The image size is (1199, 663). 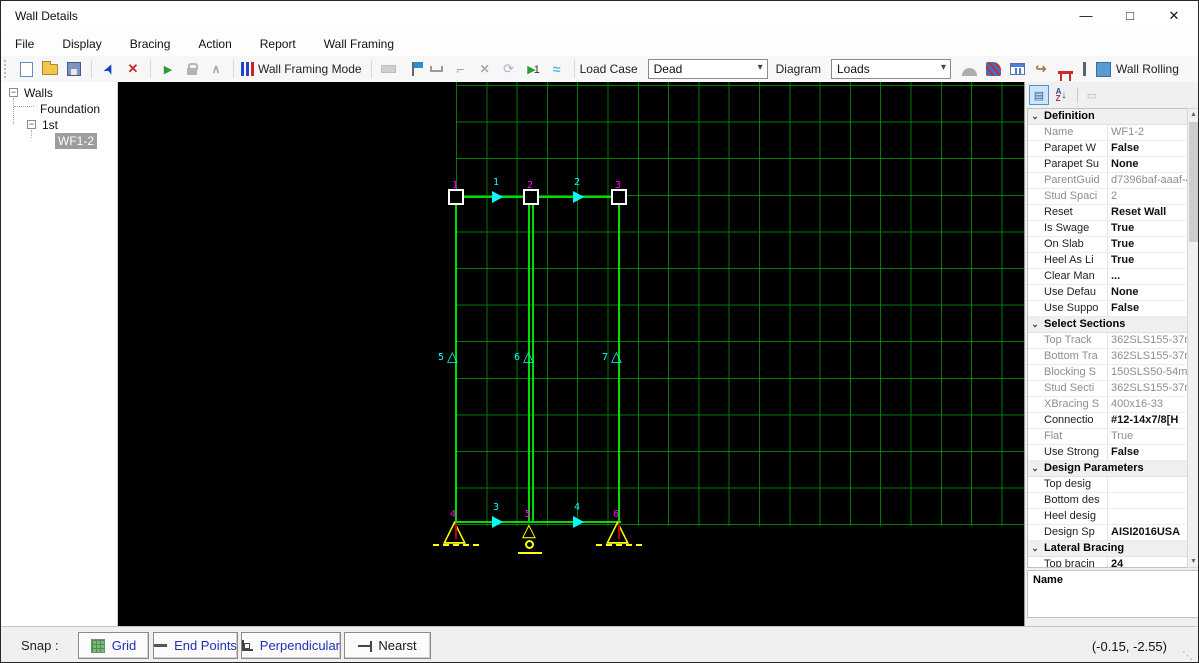 What do you see at coordinates (310, 69) in the screenshot?
I see `wall-framing-mode-label: Wall Framing Mode` at bounding box center [310, 69].